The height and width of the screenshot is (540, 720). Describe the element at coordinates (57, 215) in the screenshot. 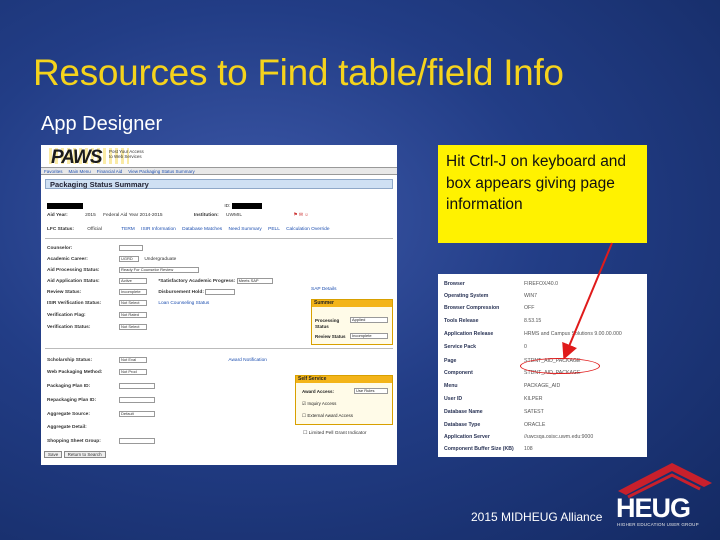

I see `aid-year-label: Aid Year:` at that location.